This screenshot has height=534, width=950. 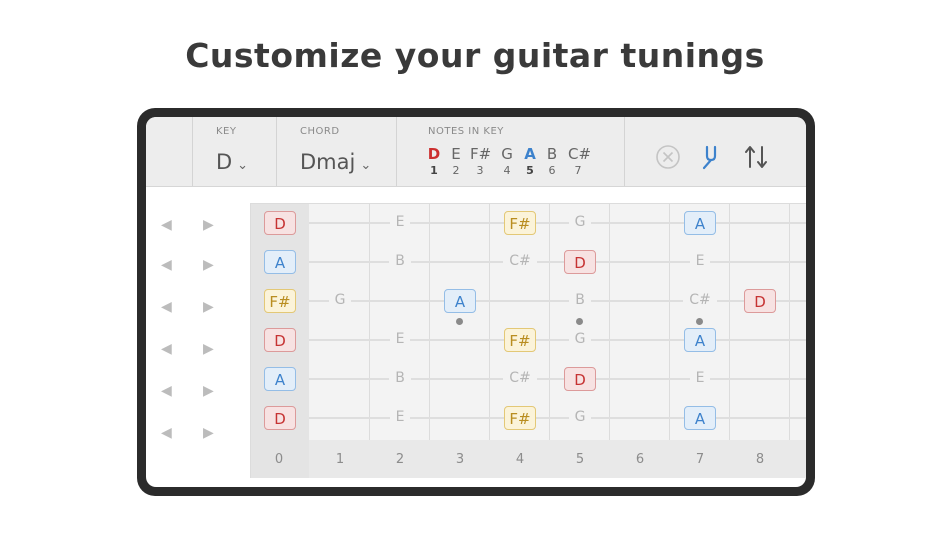 What do you see at coordinates (456, 170) in the screenshot?
I see `key-degree: 2` at bounding box center [456, 170].